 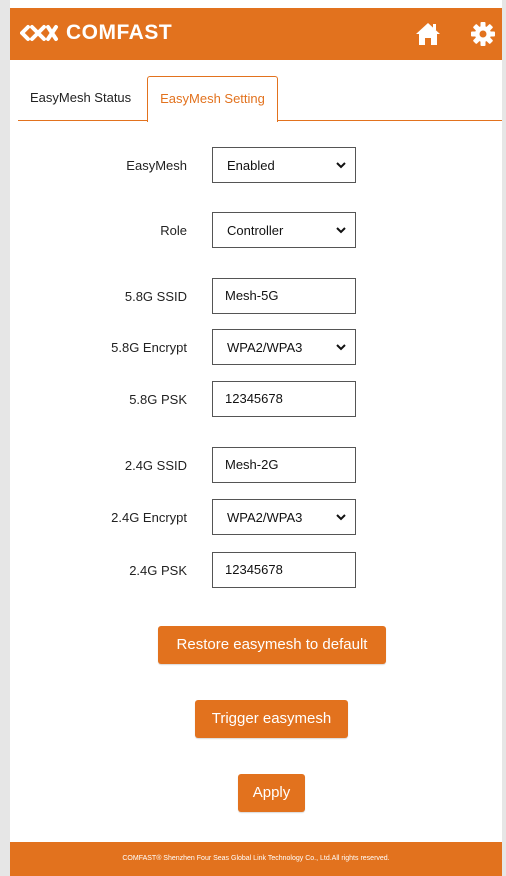 I want to click on ssid-5g-label: 5.8G SSID, so click(x=155, y=296).